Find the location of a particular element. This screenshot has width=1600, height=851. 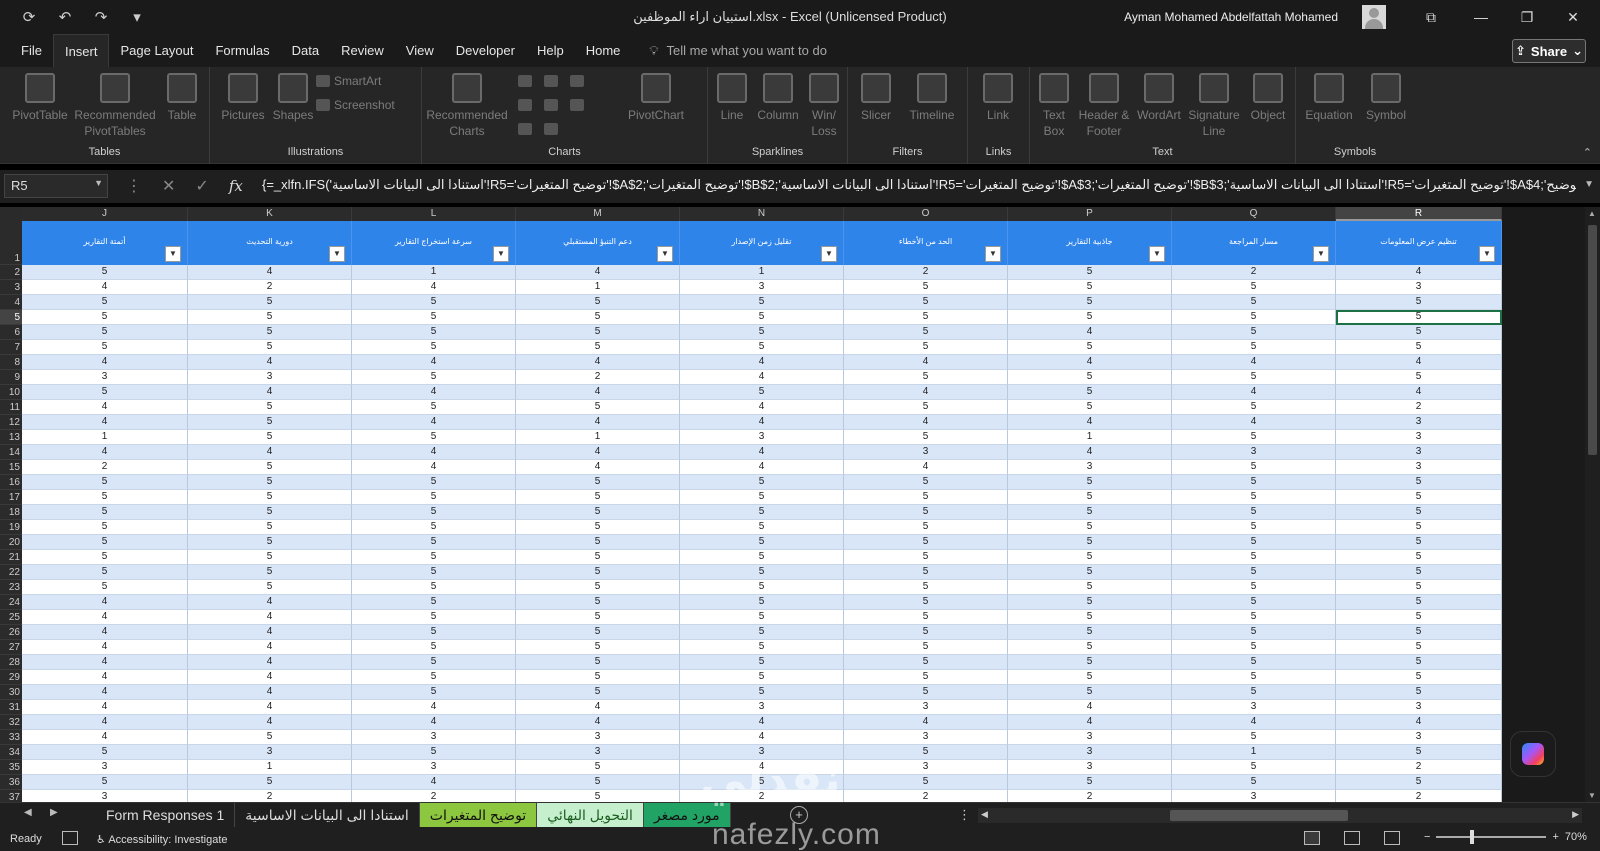

symbol-button: Symbol is located at coordinates (1386, 98).